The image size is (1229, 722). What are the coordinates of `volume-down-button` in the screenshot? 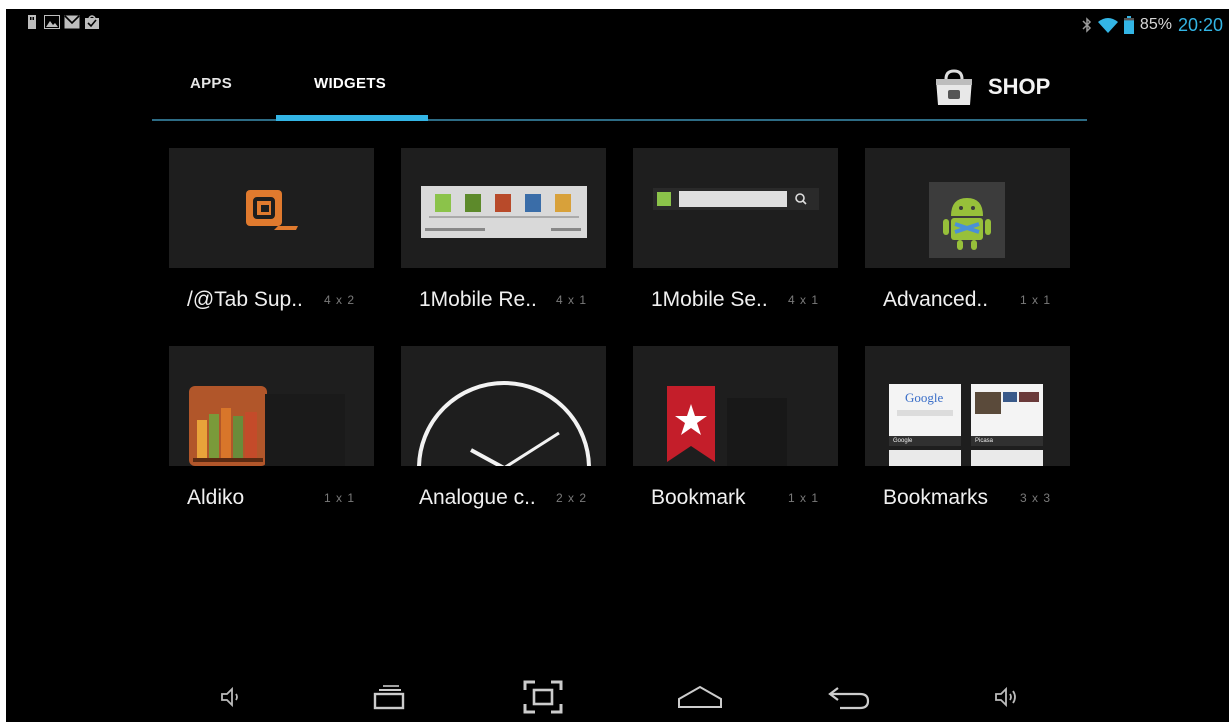 It's located at (231, 697).